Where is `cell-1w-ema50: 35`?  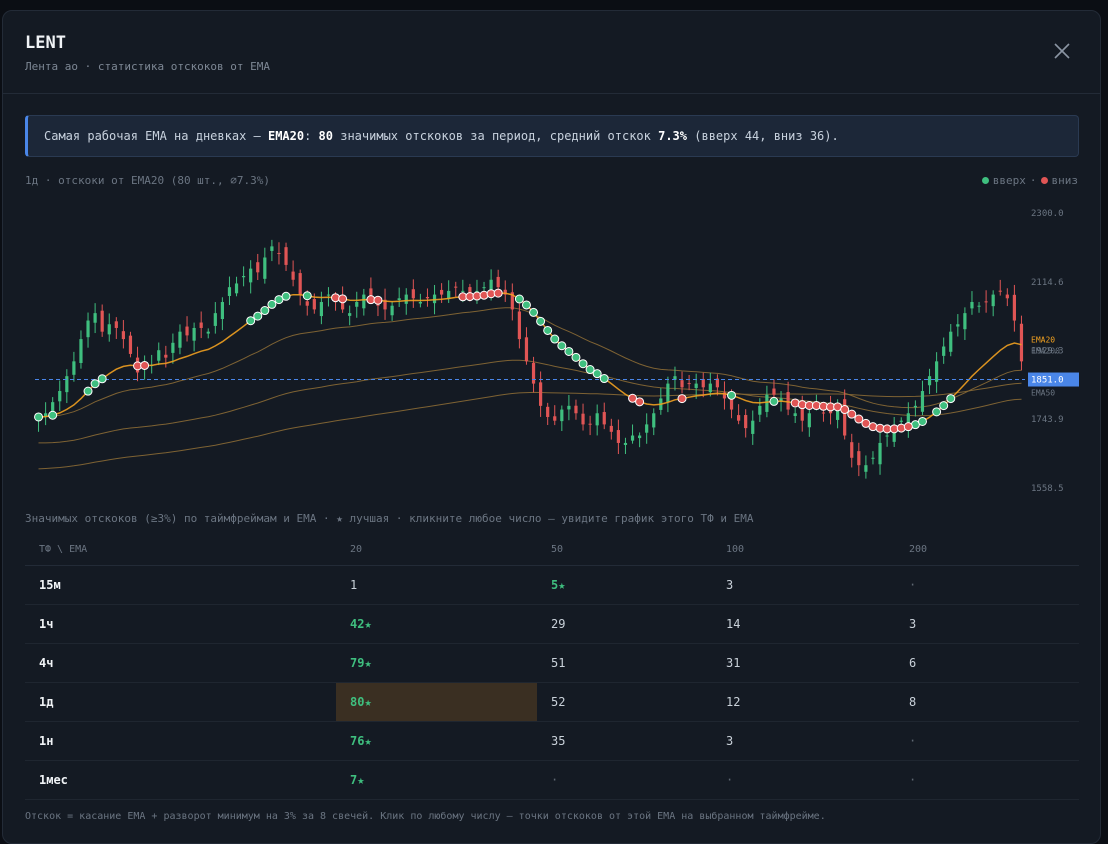 cell-1w-ema50: 35 is located at coordinates (624, 741).